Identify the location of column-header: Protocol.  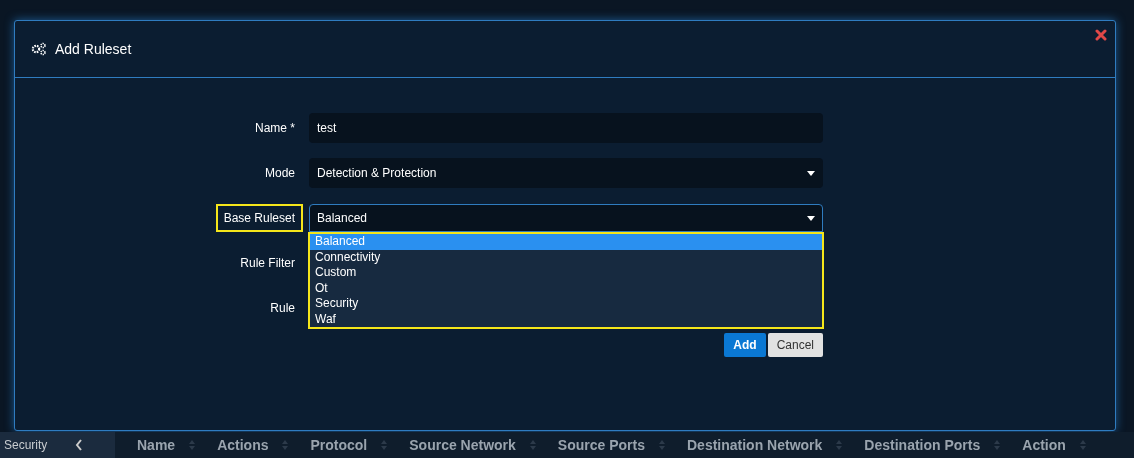
(339, 445).